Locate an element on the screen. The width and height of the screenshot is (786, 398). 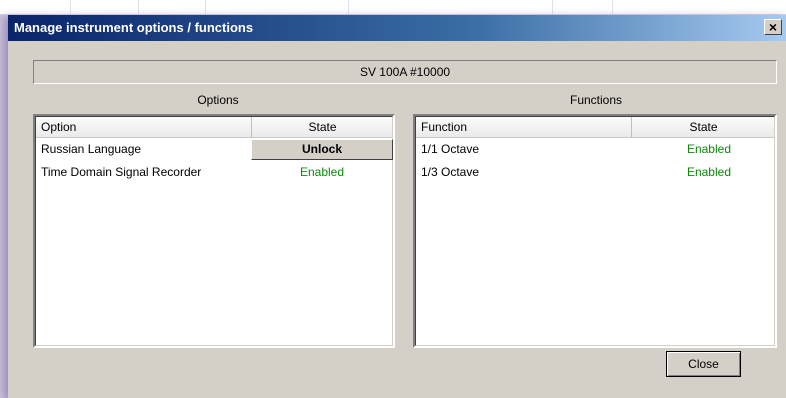
close-icon: × is located at coordinates (773, 27).